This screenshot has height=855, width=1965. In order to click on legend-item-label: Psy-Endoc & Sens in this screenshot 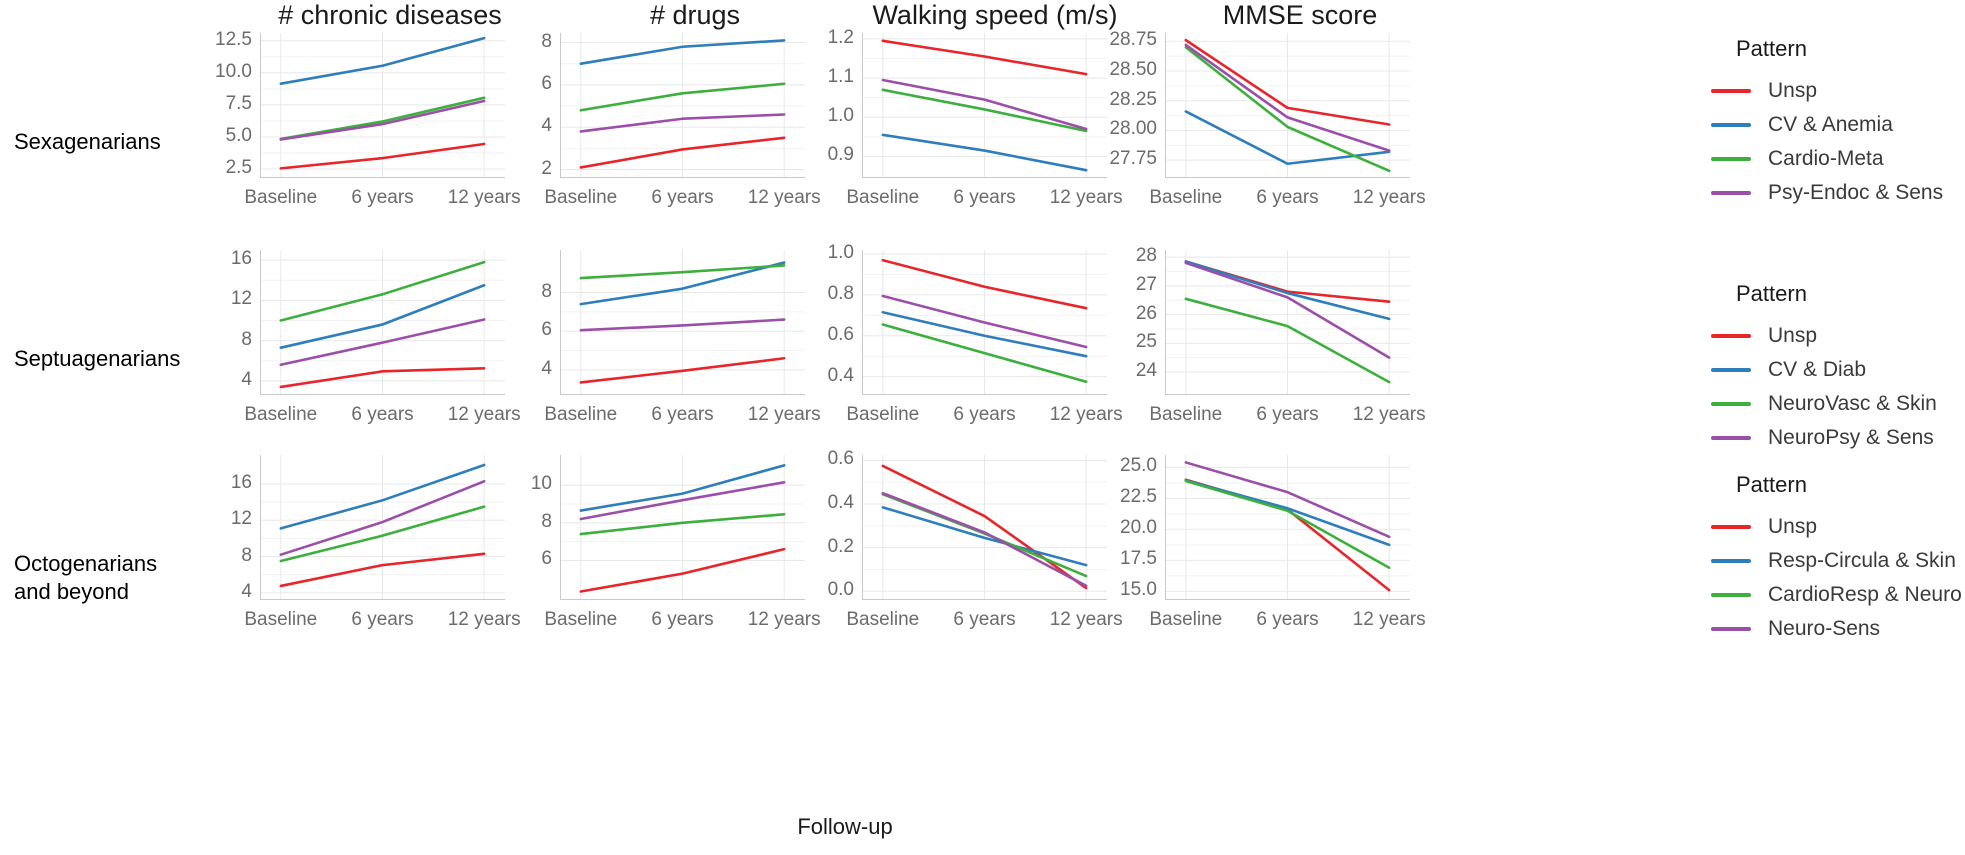, I will do `click(1856, 192)`.